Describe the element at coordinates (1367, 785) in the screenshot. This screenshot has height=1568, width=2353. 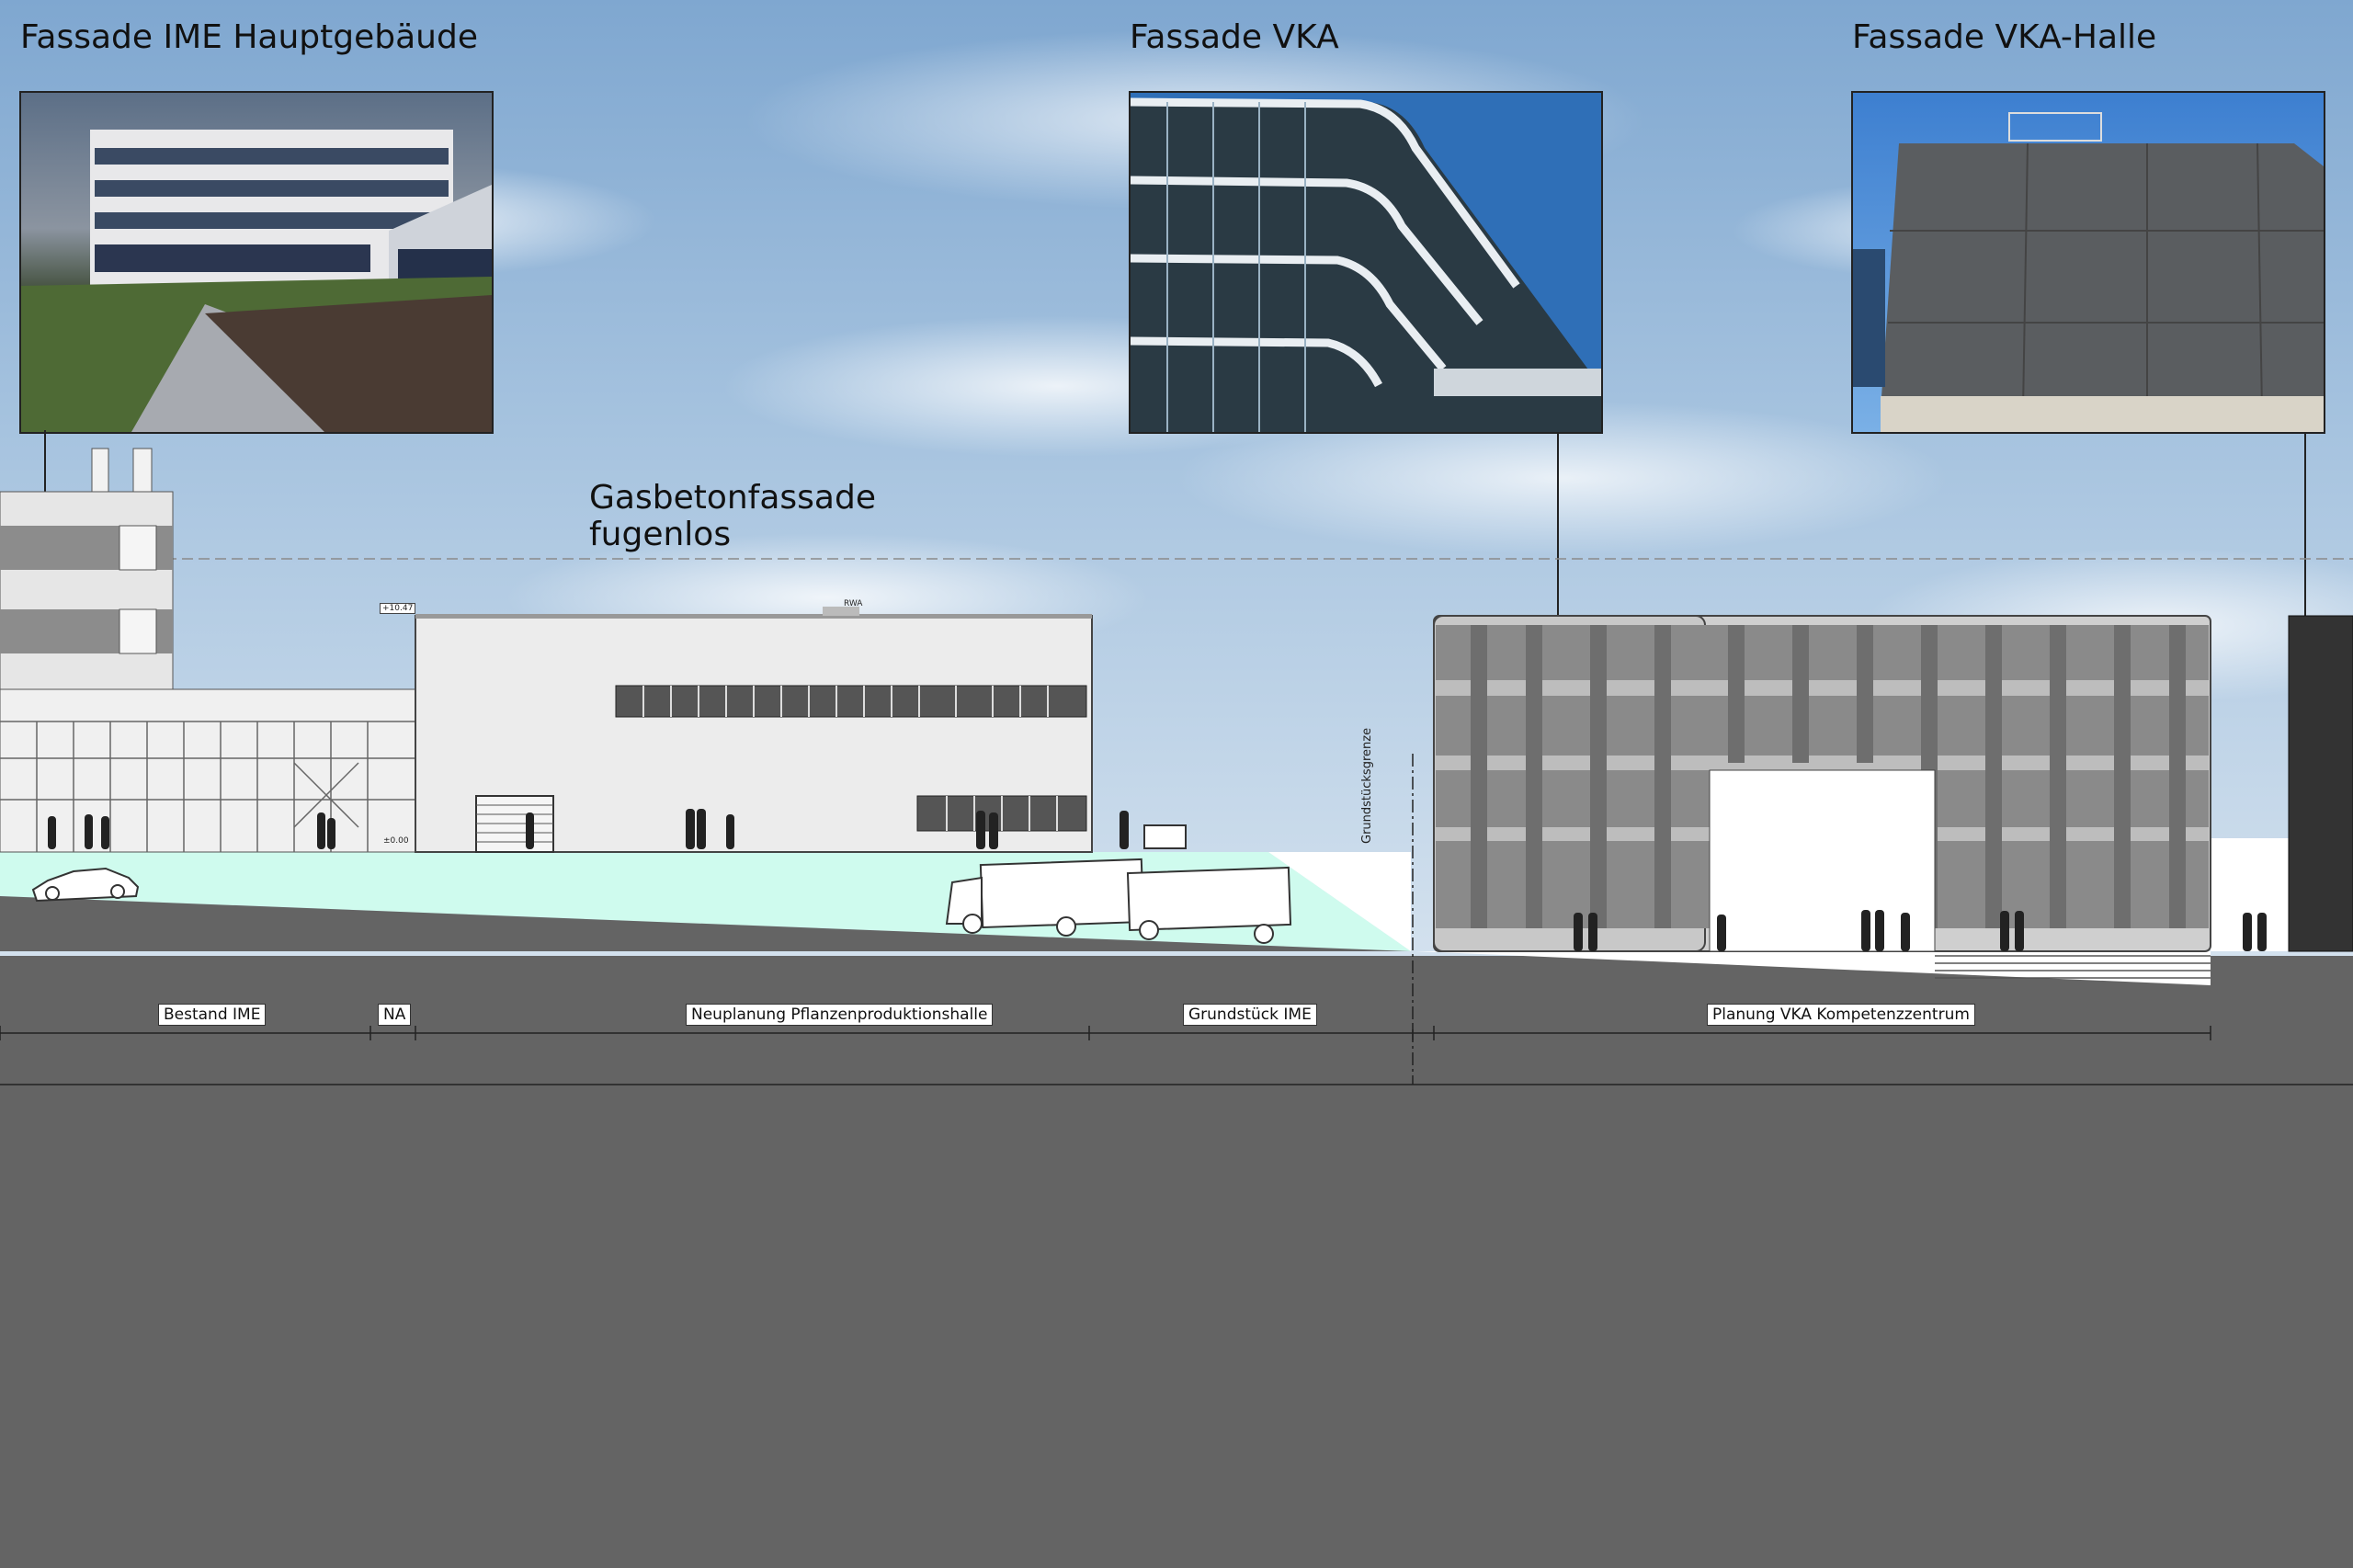
I see `label-grundstuecksgrenze: Grundstücksgrenze` at that location.